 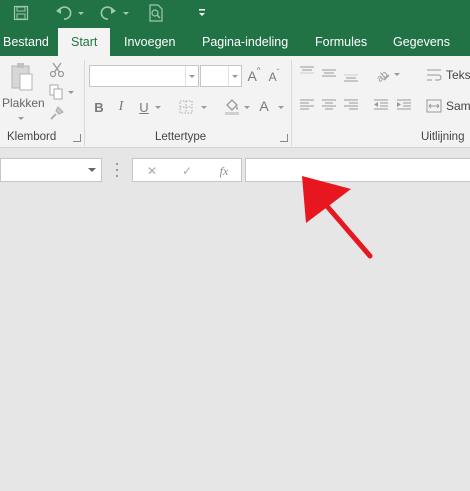 What do you see at coordinates (404, 105) in the screenshot?
I see `increase-indent-icon` at bounding box center [404, 105].